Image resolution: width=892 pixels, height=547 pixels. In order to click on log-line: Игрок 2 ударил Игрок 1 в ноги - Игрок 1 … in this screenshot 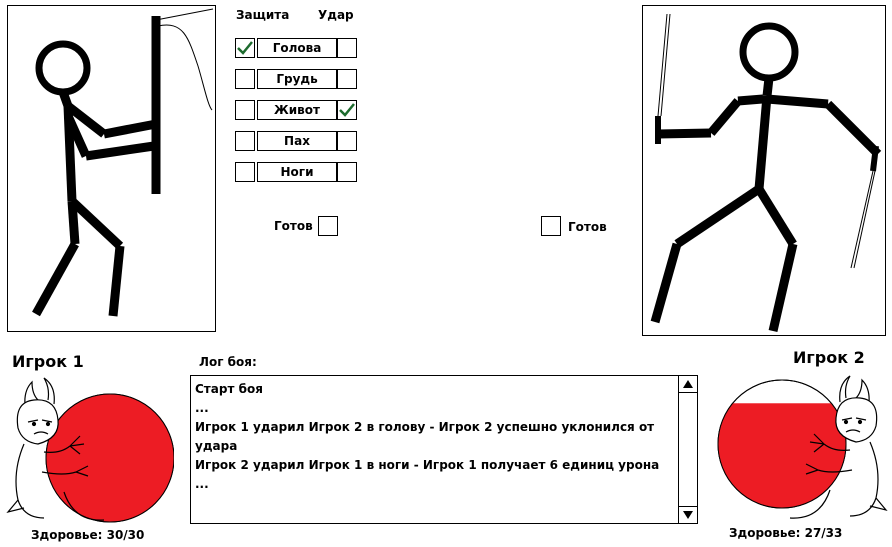, I will do `click(427, 465)`.